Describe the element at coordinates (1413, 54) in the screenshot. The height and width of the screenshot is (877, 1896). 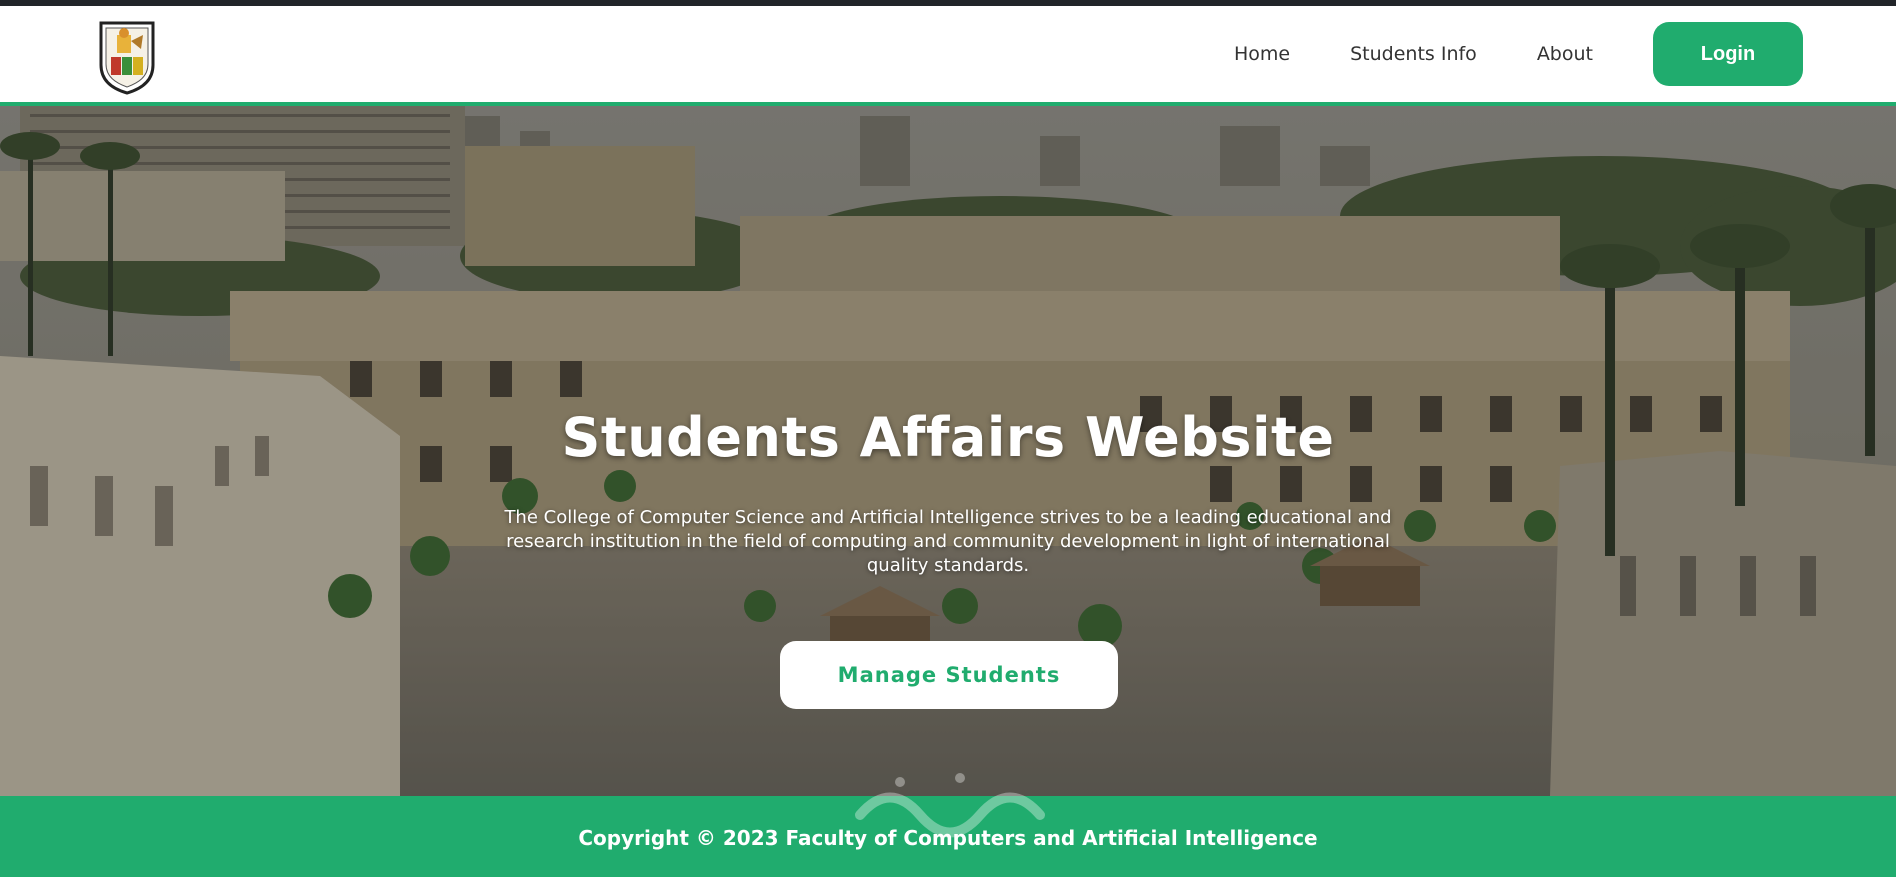
I see `nav-students-info-link: Students Info` at that location.